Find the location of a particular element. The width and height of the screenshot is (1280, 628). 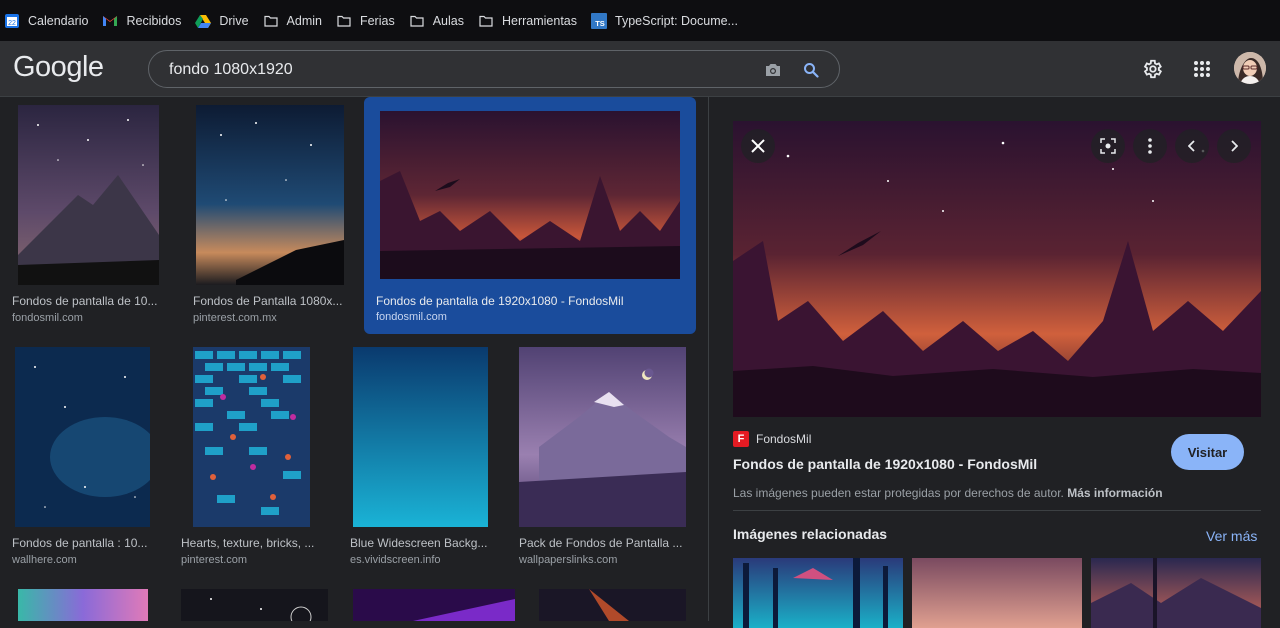

search-box is located at coordinates (494, 69).